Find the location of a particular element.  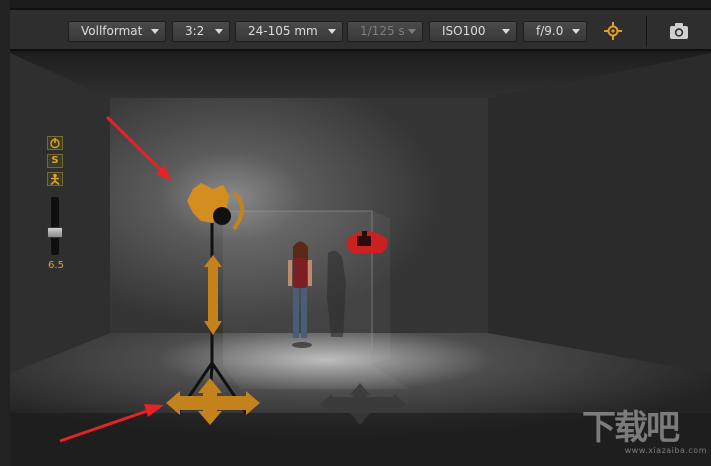

s-mode-label: S is located at coordinates (55, 160).